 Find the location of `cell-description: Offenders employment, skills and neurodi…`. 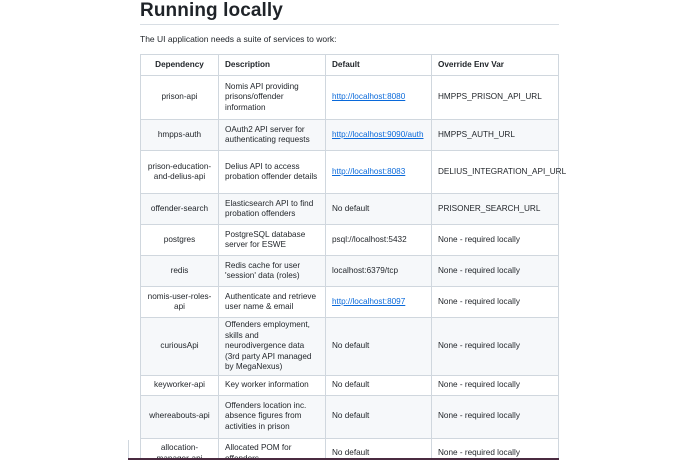

cell-description: Offenders employment, skills and neurodi… is located at coordinates (272, 346).